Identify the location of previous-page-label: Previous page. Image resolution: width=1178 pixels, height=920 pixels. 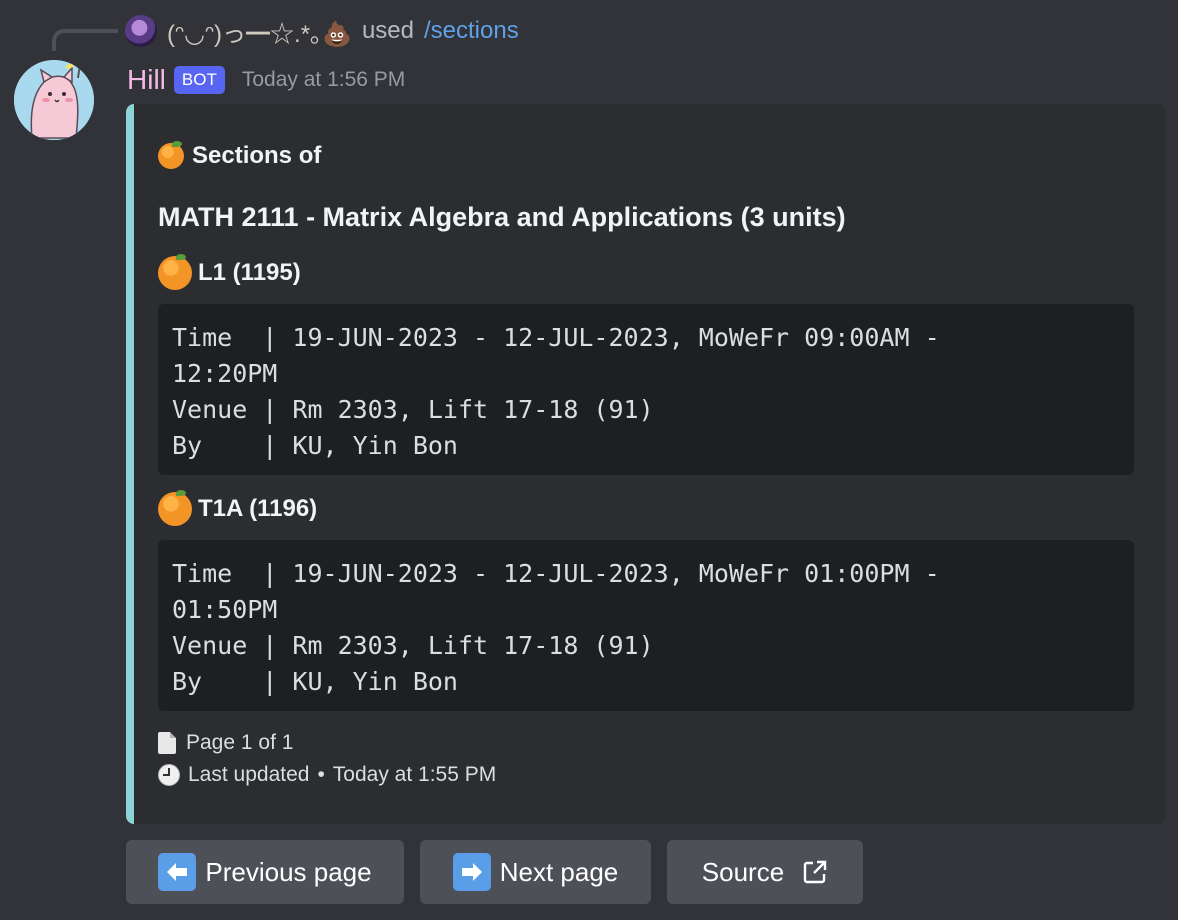
(288, 871).